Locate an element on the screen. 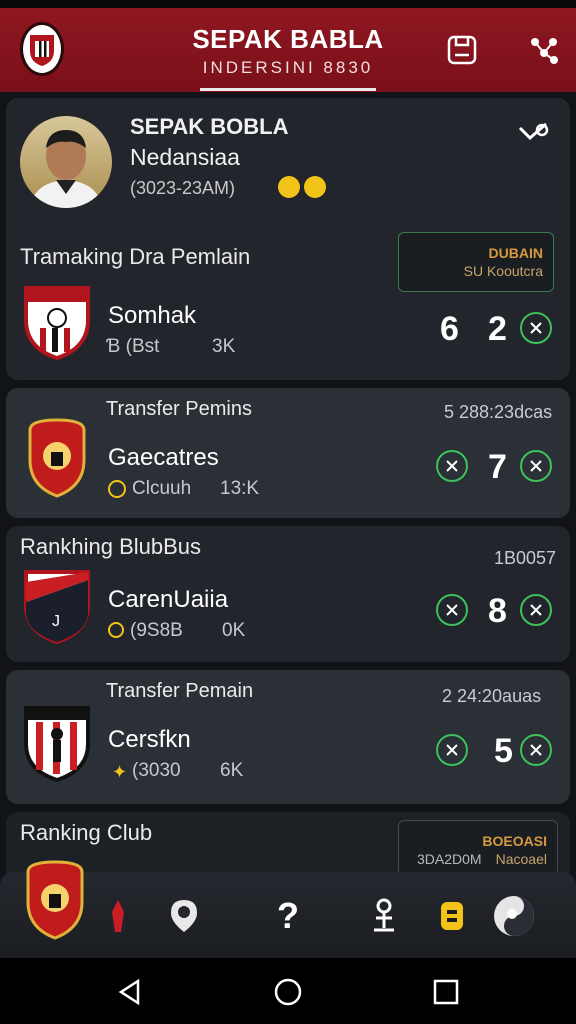 The image size is (576, 1024). team-meta-right: 3K is located at coordinates (224, 346).